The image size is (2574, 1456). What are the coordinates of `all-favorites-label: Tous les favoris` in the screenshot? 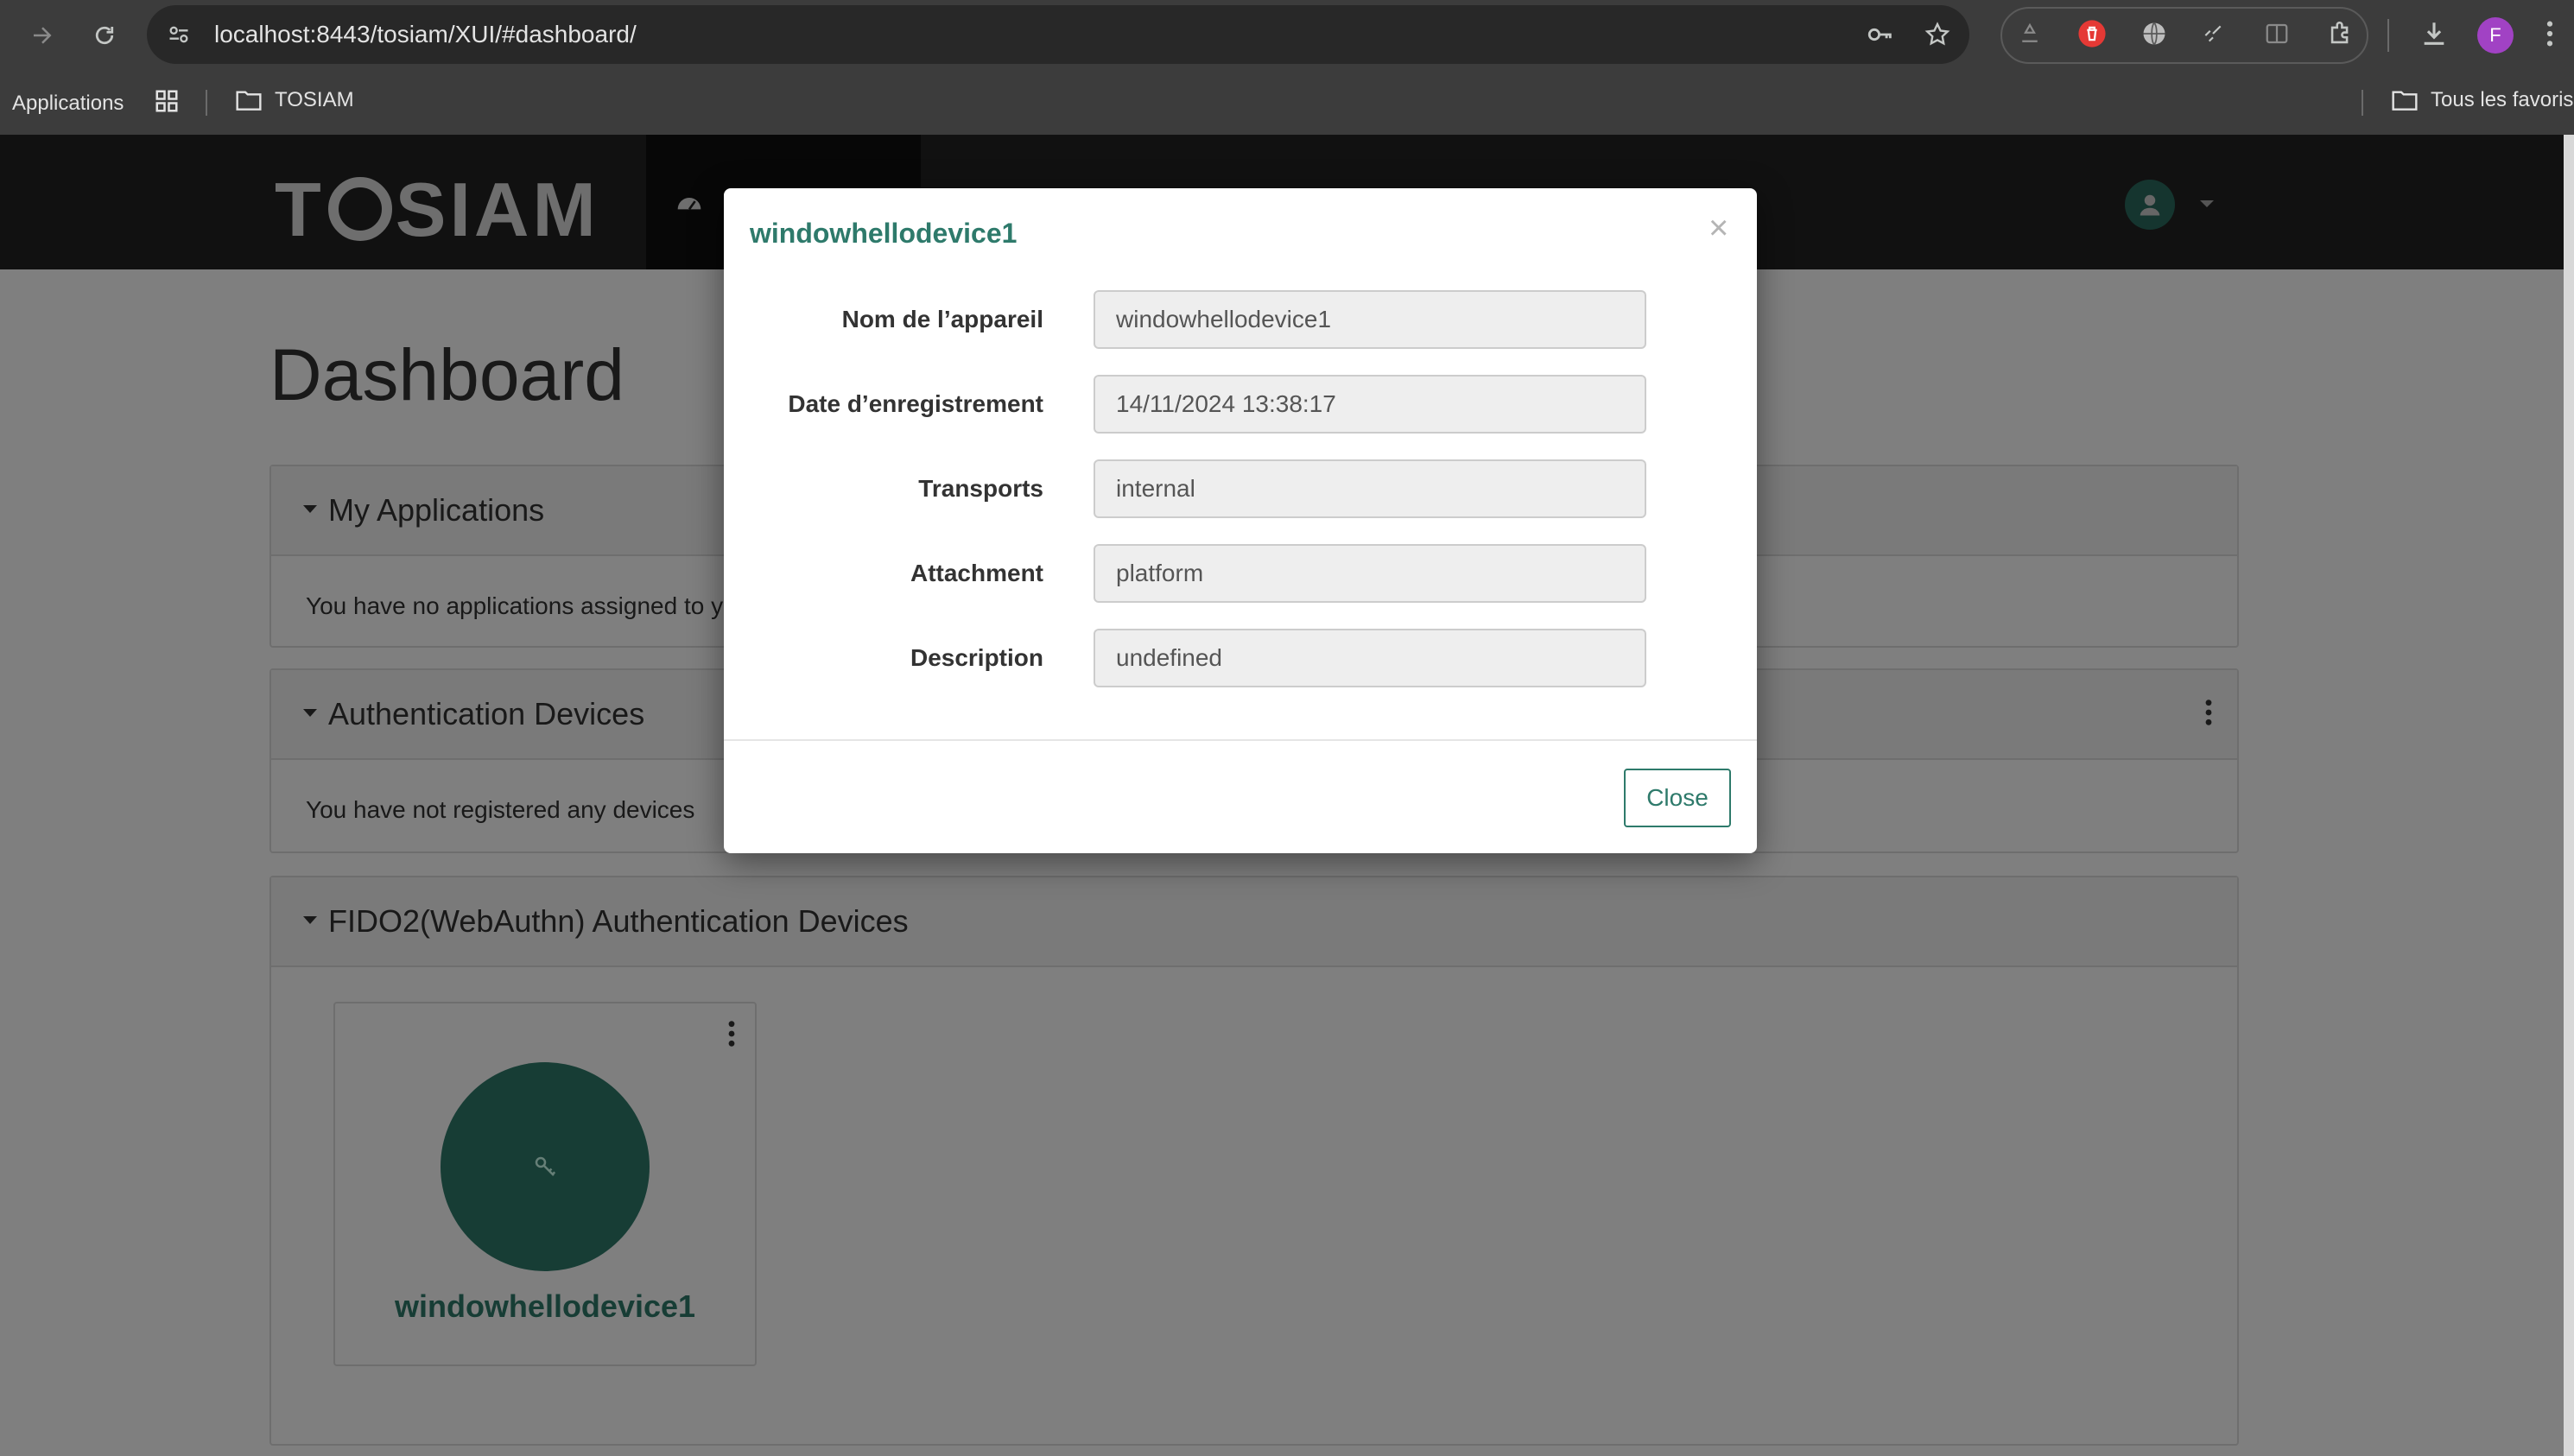 It's located at (2502, 100).